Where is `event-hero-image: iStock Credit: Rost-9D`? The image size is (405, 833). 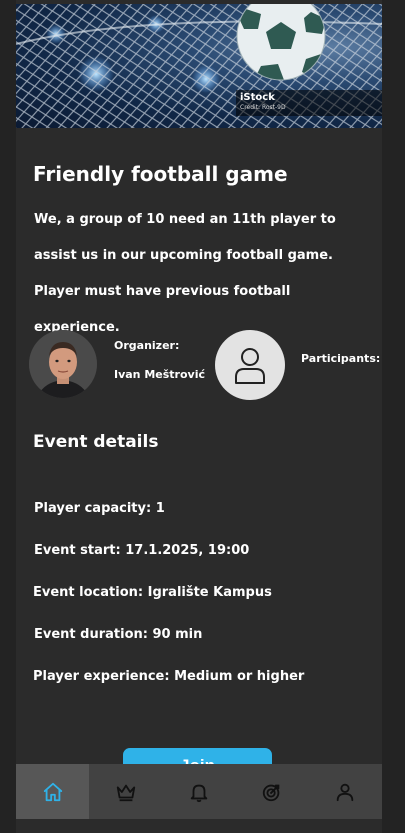
event-hero-image: iStock Credit: Rost-9D is located at coordinates (199, 66).